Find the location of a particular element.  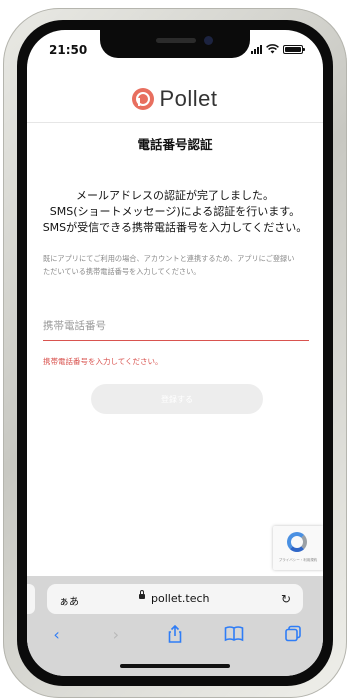

wifi-icon is located at coordinates (272, 49).